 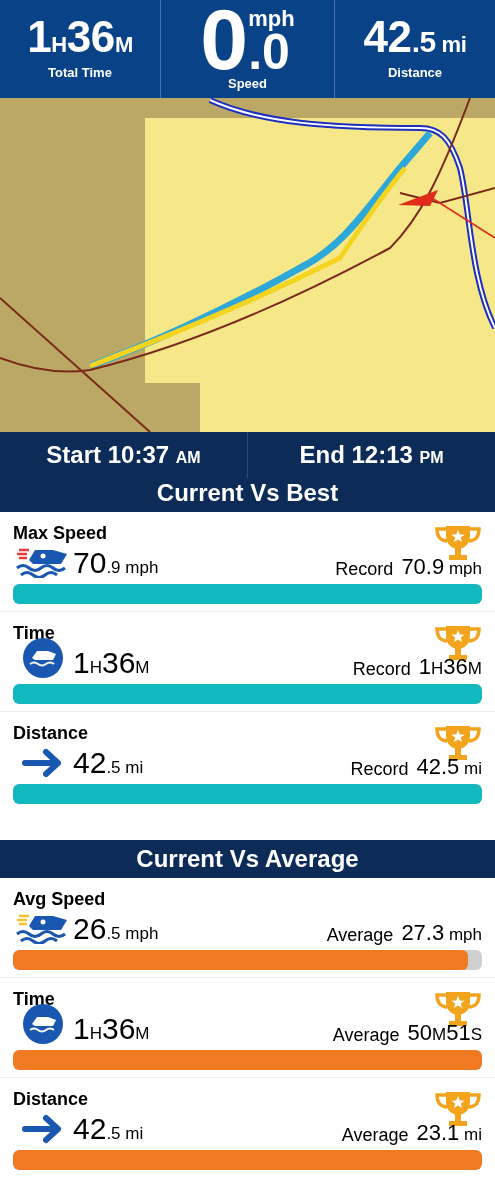 What do you see at coordinates (123, 455) in the screenshot?
I see `trip-time: Start 10:37 AM` at bounding box center [123, 455].